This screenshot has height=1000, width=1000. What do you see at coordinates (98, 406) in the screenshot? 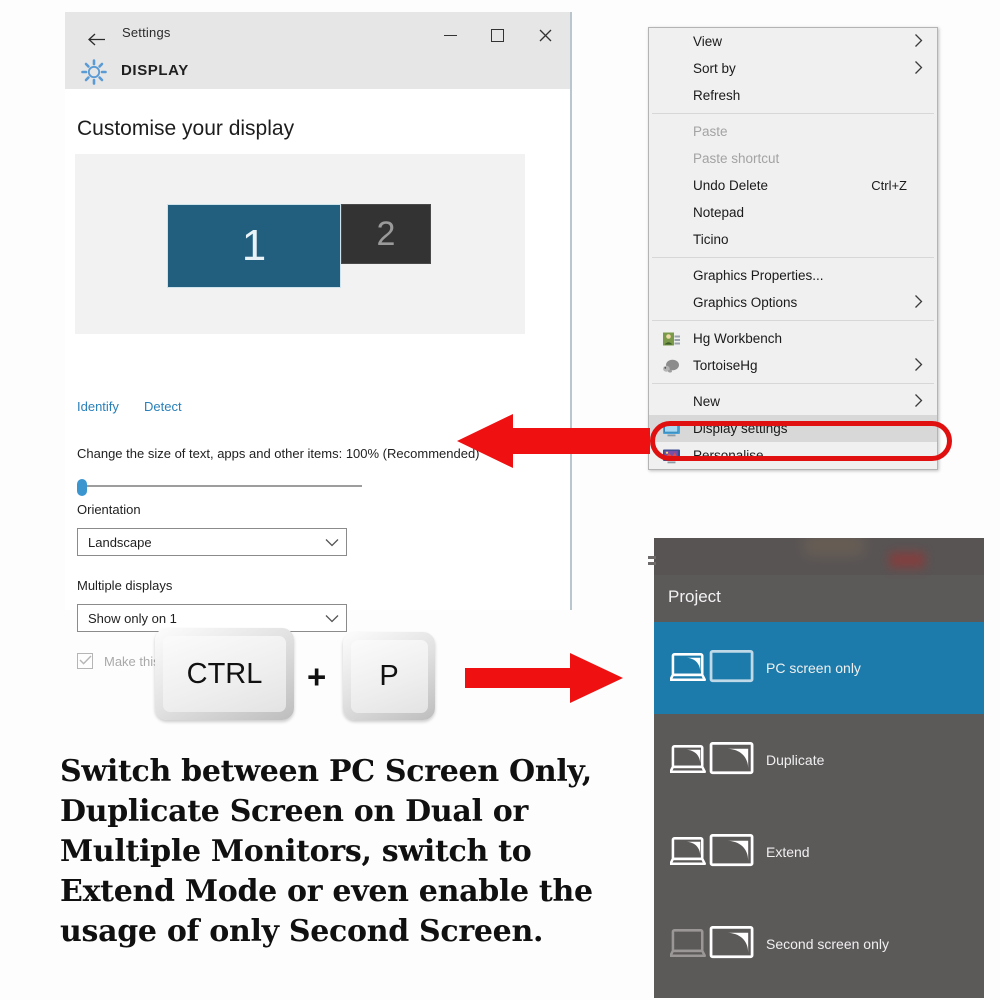
I see `identify-link: Identify` at bounding box center [98, 406].